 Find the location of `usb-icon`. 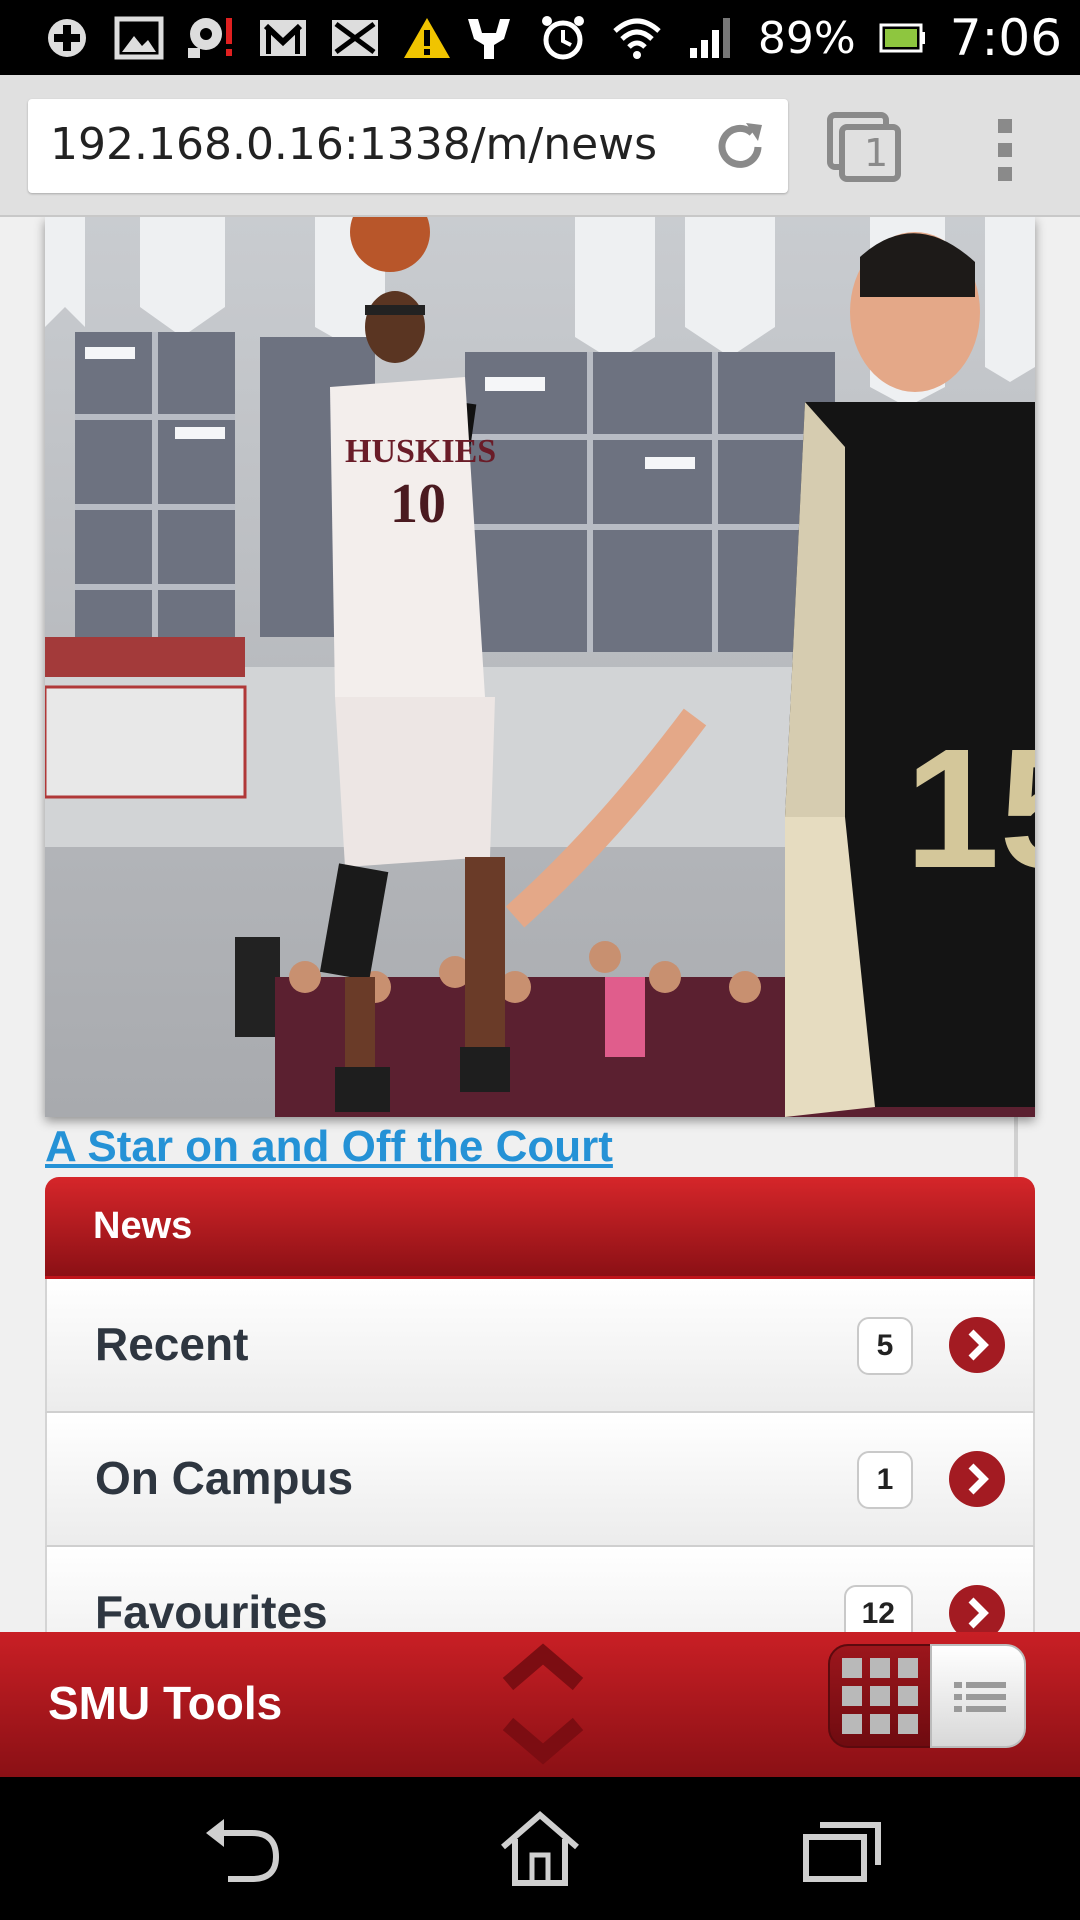

usb-icon is located at coordinates (489, 38).